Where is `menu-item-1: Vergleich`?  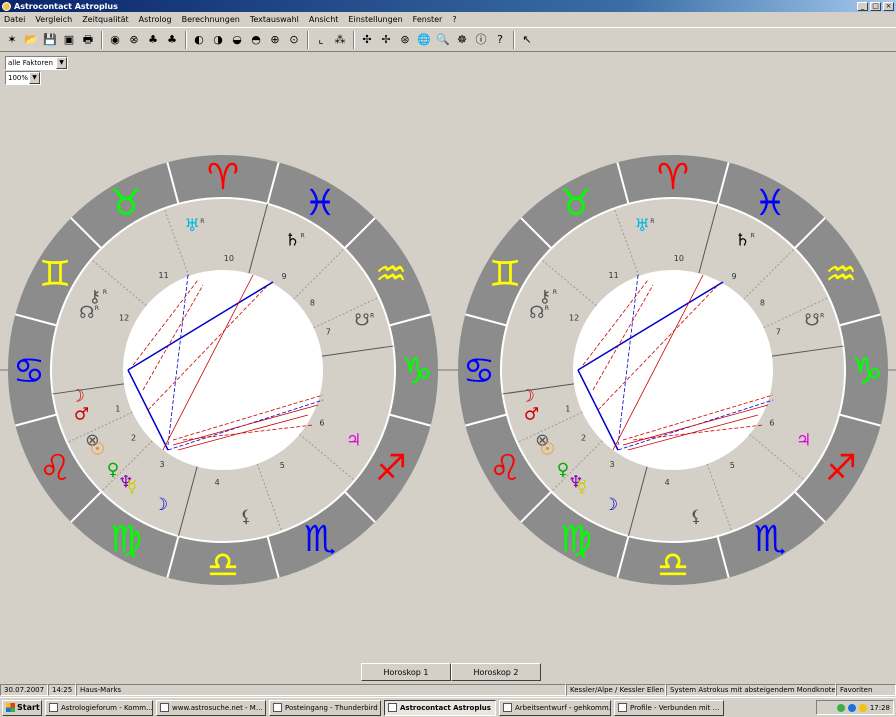
menu-item-1: Vergleich is located at coordinates (53, 19).